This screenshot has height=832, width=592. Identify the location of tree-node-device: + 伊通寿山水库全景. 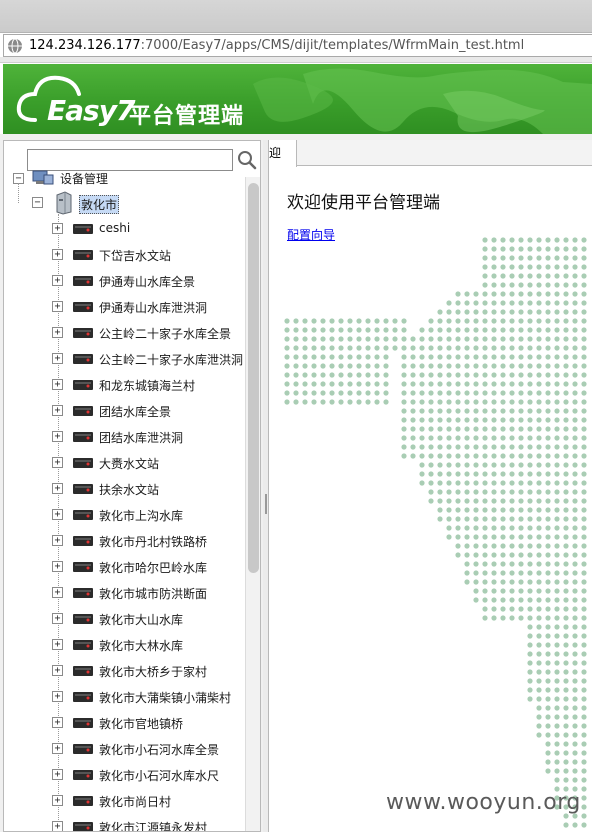
(124, 281).